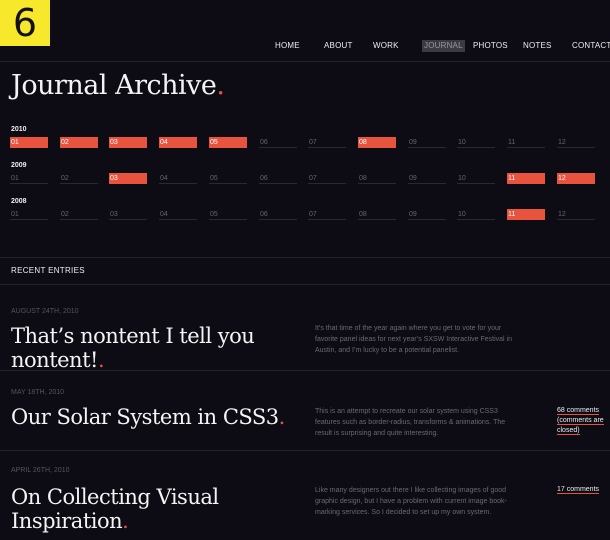  I want to click on nav-work: WORK, so click(386, 46).